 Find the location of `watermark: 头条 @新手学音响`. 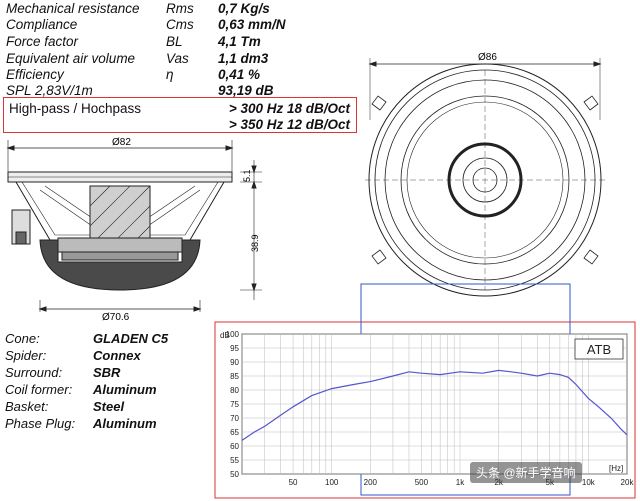

watermark: 头条 @新手学音响 is located at coordinates (526, 472).